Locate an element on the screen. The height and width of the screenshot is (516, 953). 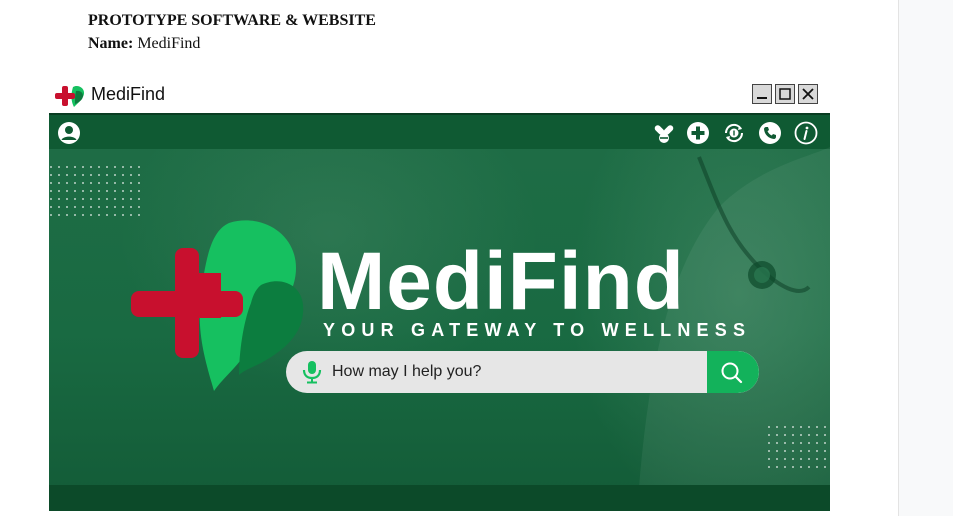
refill-exchange-icon is located at coordinates (734, 133).